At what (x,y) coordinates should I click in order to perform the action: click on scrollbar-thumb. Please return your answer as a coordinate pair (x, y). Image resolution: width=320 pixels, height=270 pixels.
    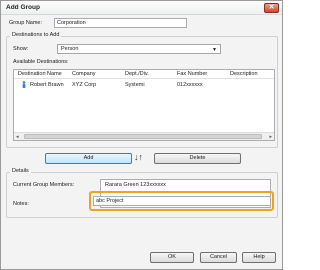
    Looking at the image, I should click on (143, 136).